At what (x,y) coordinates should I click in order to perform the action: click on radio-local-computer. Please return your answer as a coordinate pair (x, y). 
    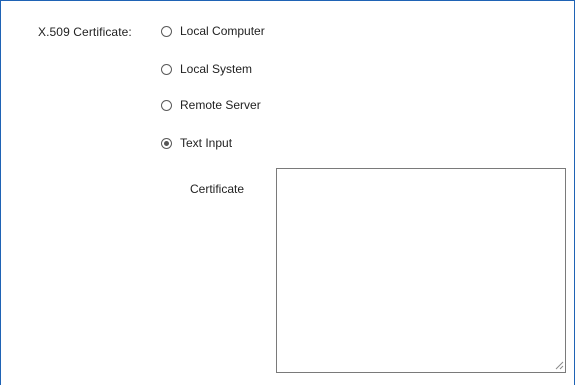
    Looking at the image, I should click on (166, 31).